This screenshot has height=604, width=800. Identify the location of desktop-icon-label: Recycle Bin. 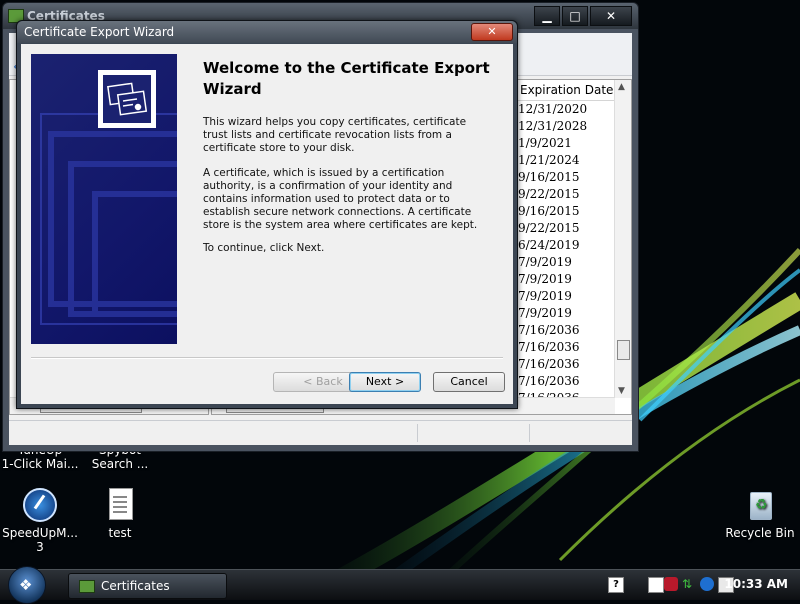
(760, 533).